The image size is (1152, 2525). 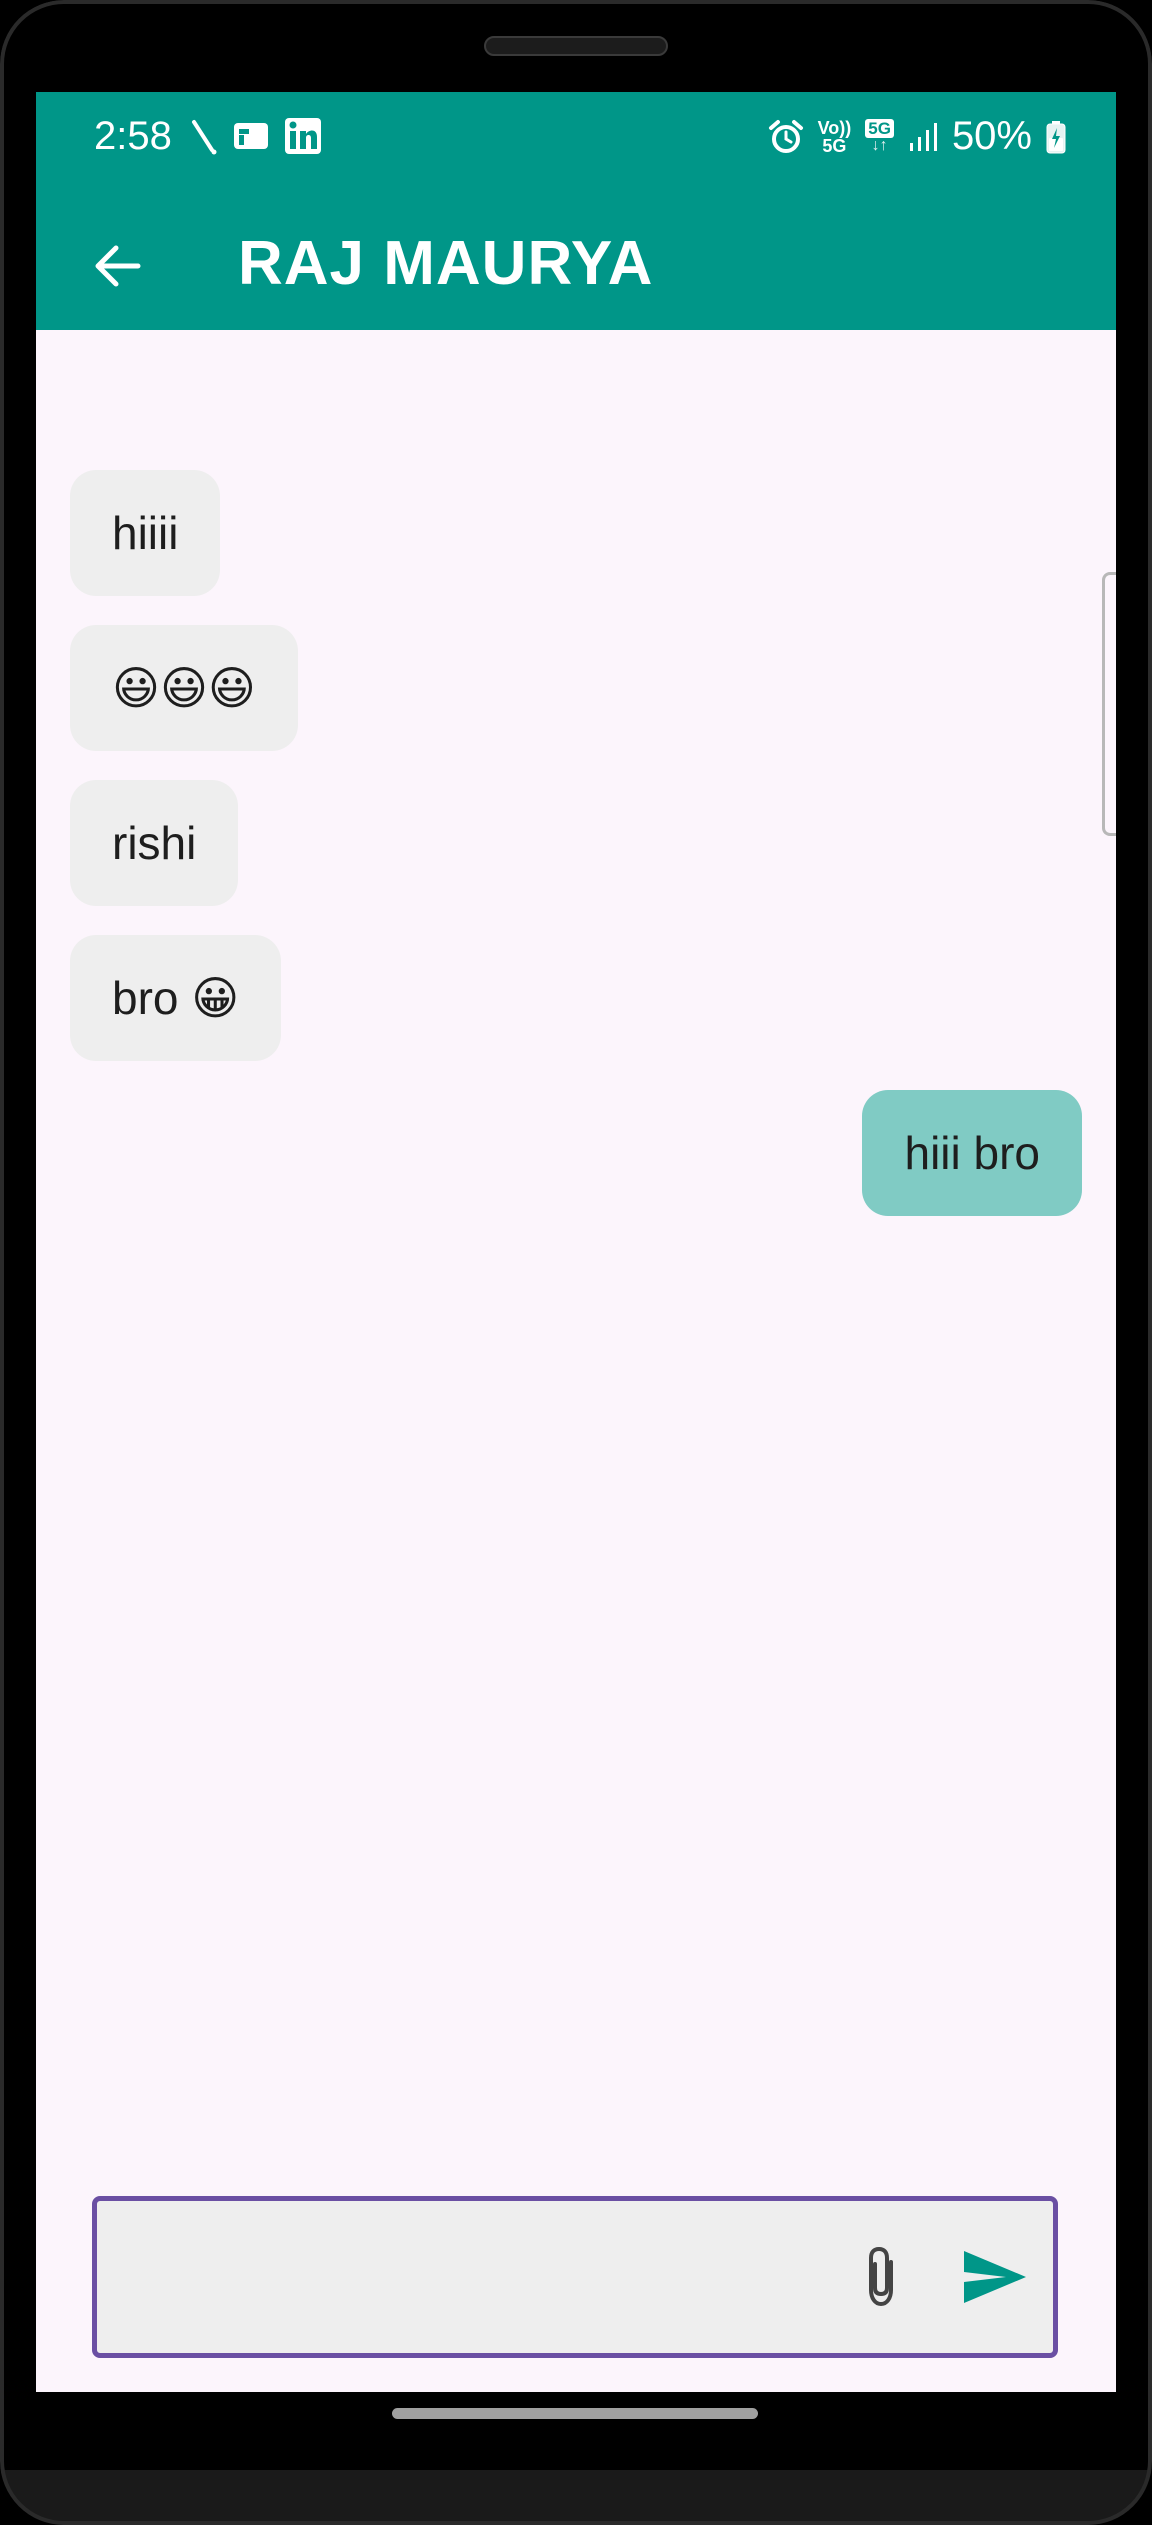 I want to click on paperclip-icon, so click(x=881, y=2276).